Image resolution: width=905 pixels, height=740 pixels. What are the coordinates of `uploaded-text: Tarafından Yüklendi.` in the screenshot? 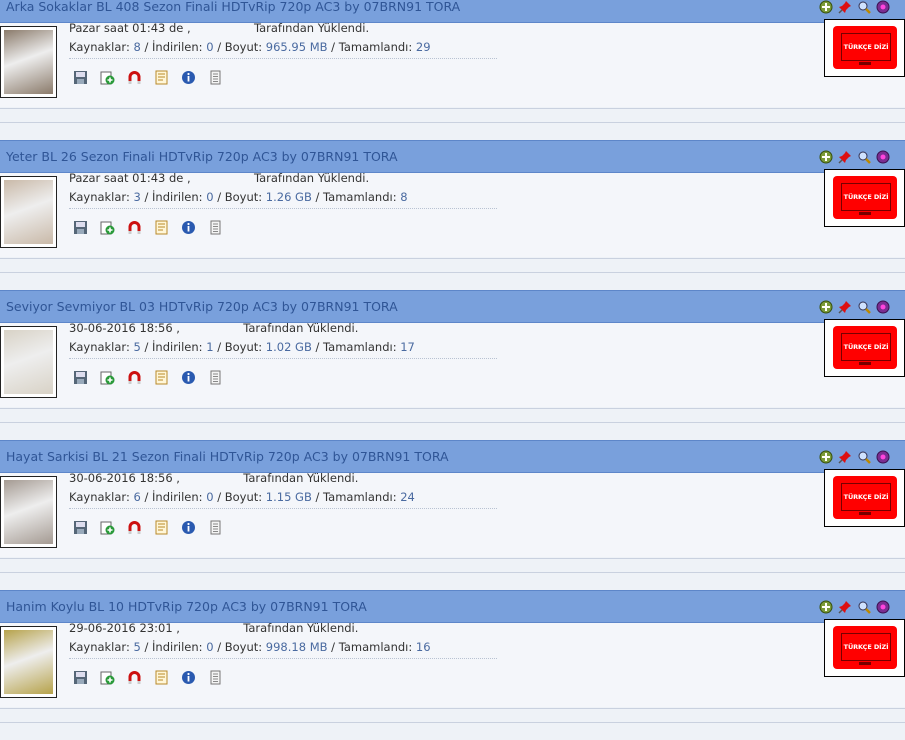 It's located at (311, 28).